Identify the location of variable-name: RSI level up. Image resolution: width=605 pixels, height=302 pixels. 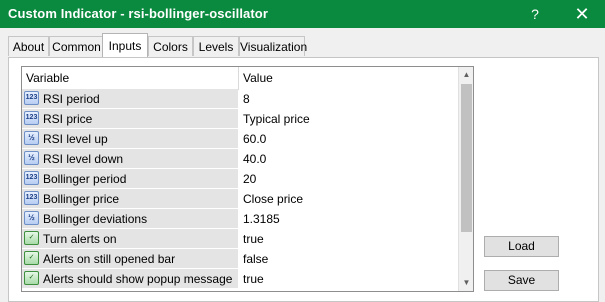
(75, 139).